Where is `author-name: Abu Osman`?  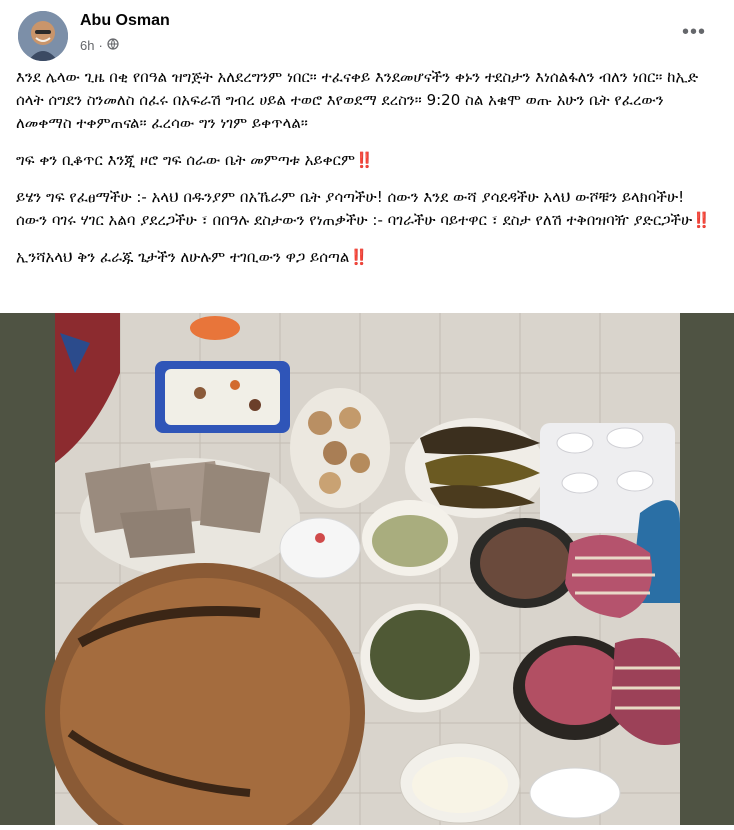
author-name: Abu Osman is located at coordinates (125, 21).